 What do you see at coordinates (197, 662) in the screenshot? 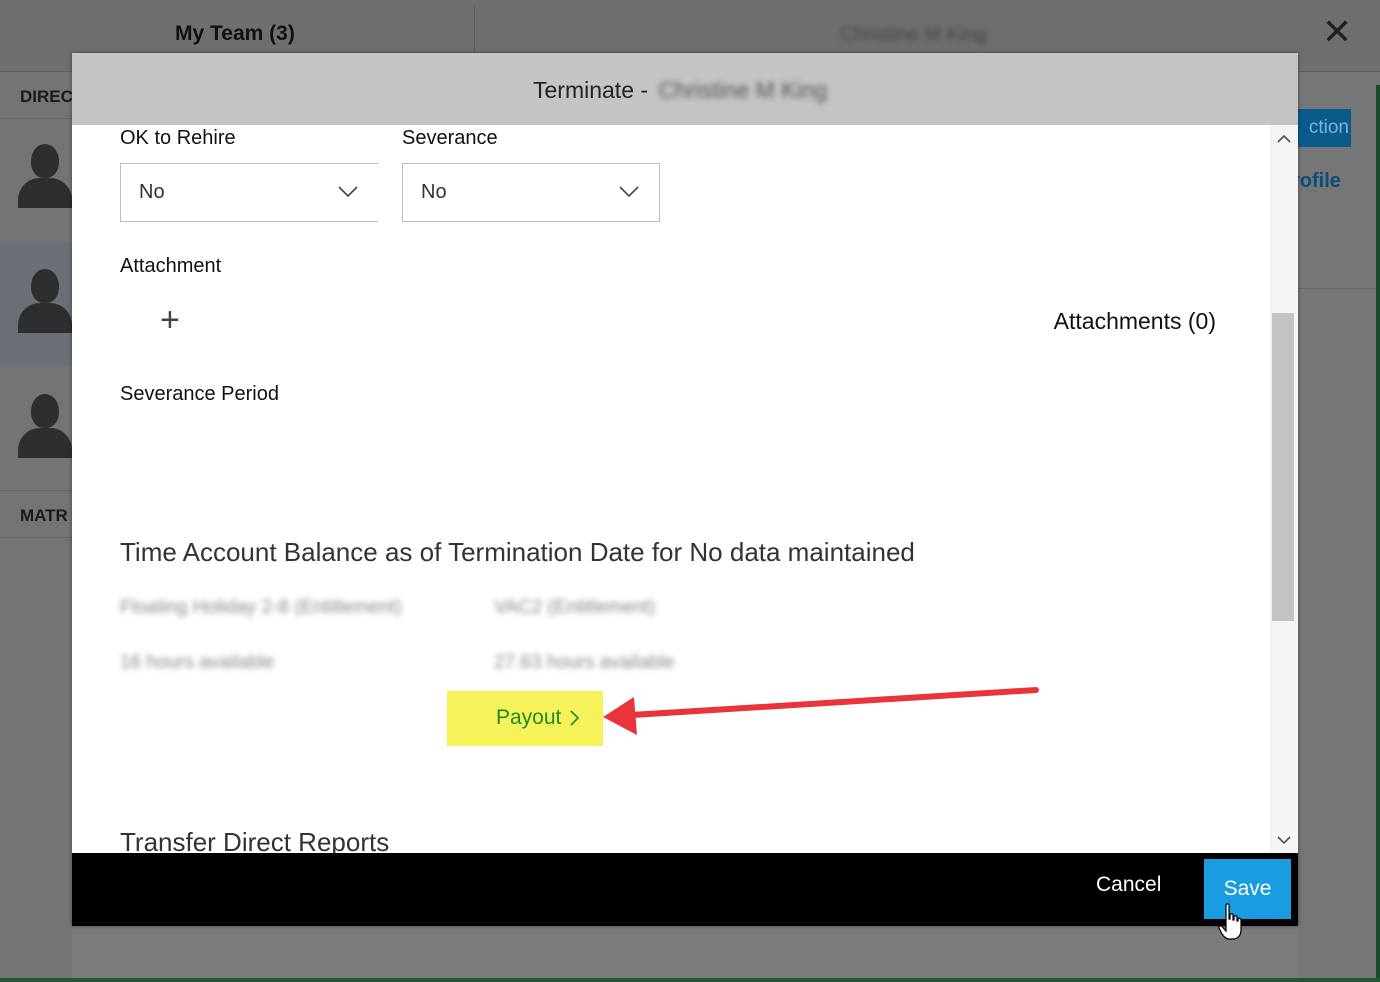
I see `time-account-balance: 16 hours available` at bounding box center [197, 662].